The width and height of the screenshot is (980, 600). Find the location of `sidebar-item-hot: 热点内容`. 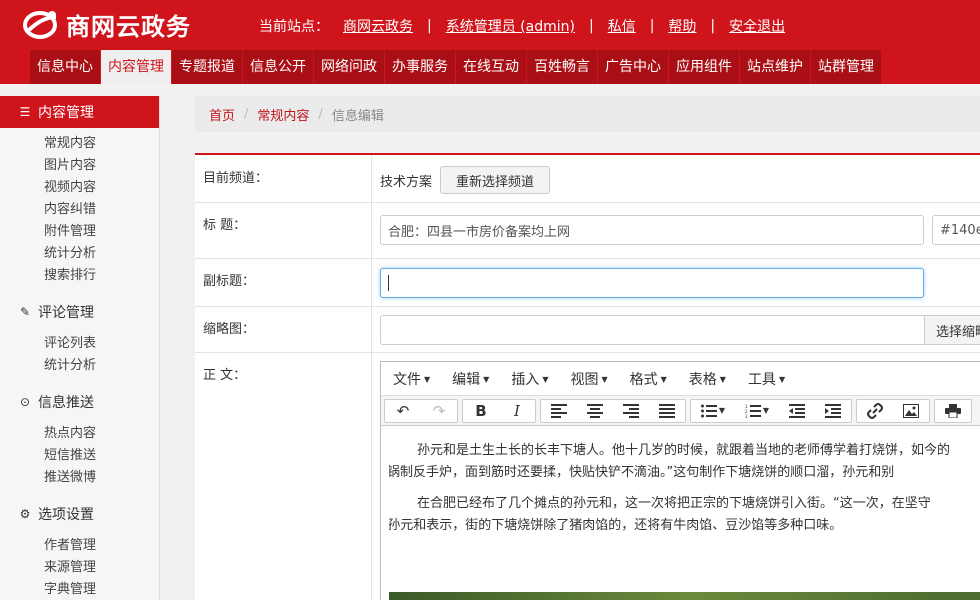

sidebar-item-hot: 热点内容 is located at coordinates (79, 434).